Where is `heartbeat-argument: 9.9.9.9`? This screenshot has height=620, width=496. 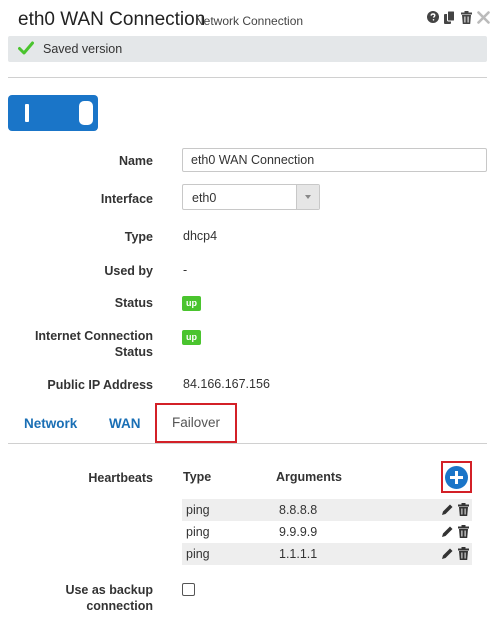 heartbeat-argument: 9.9.9.9 is located at coordinates (298, 532).